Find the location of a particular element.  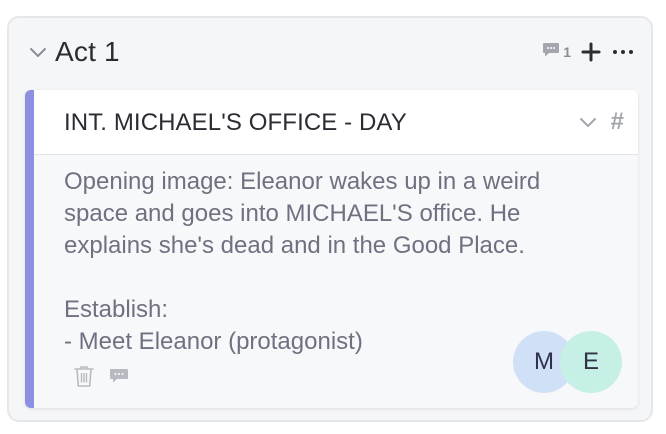

more-horizontal-icon is located at coordinates (623, 52).